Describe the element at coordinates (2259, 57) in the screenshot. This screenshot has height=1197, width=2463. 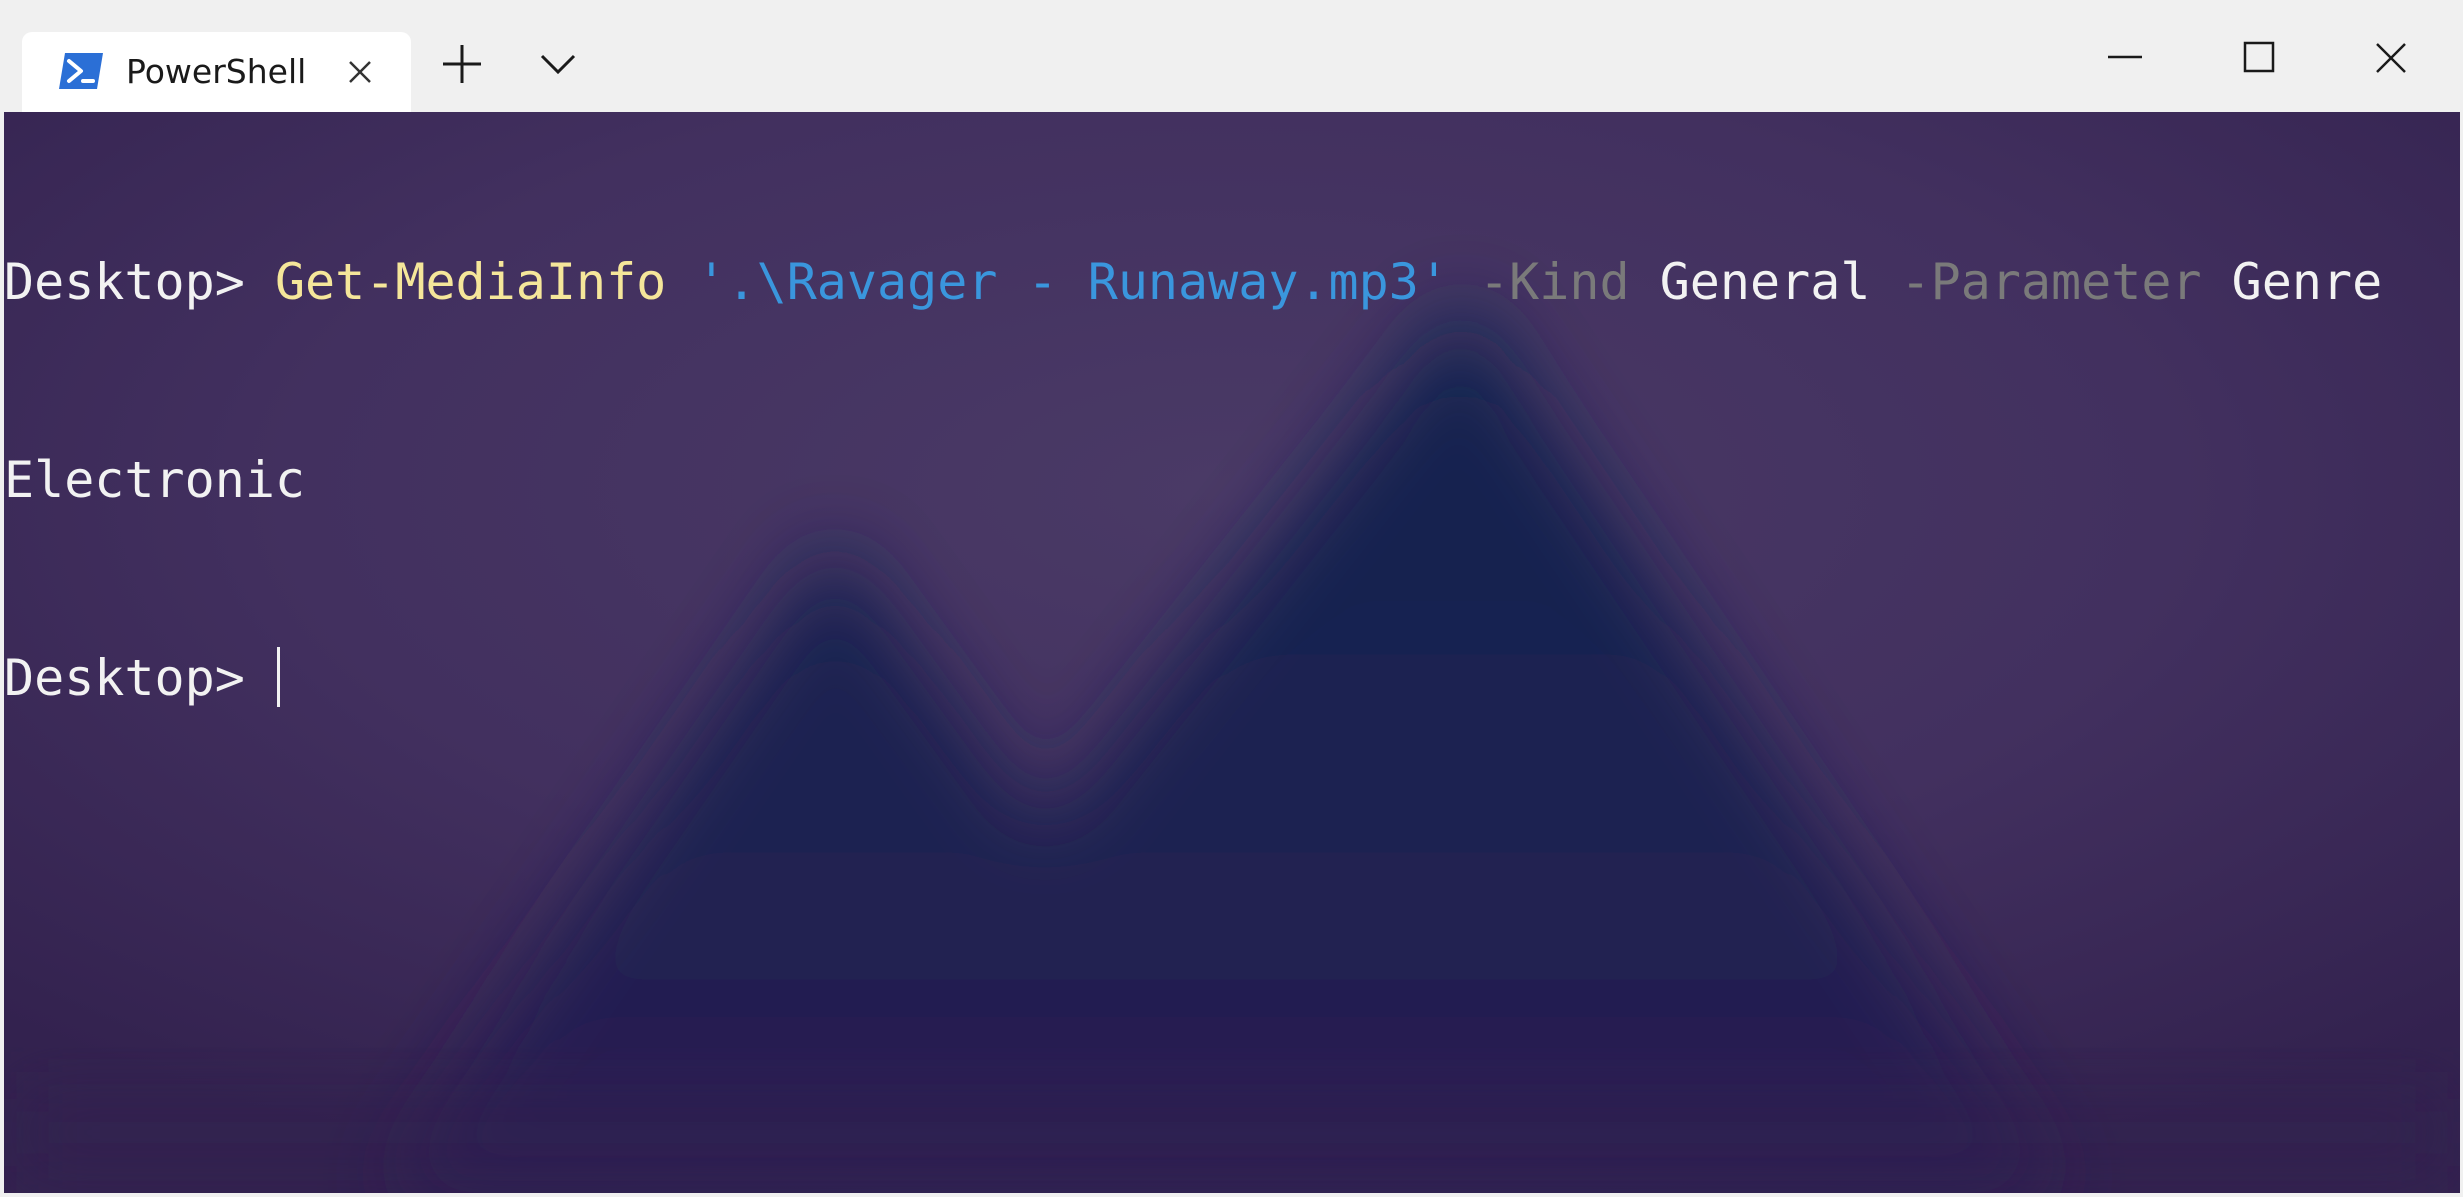
I see `maximize-icon` at that location.